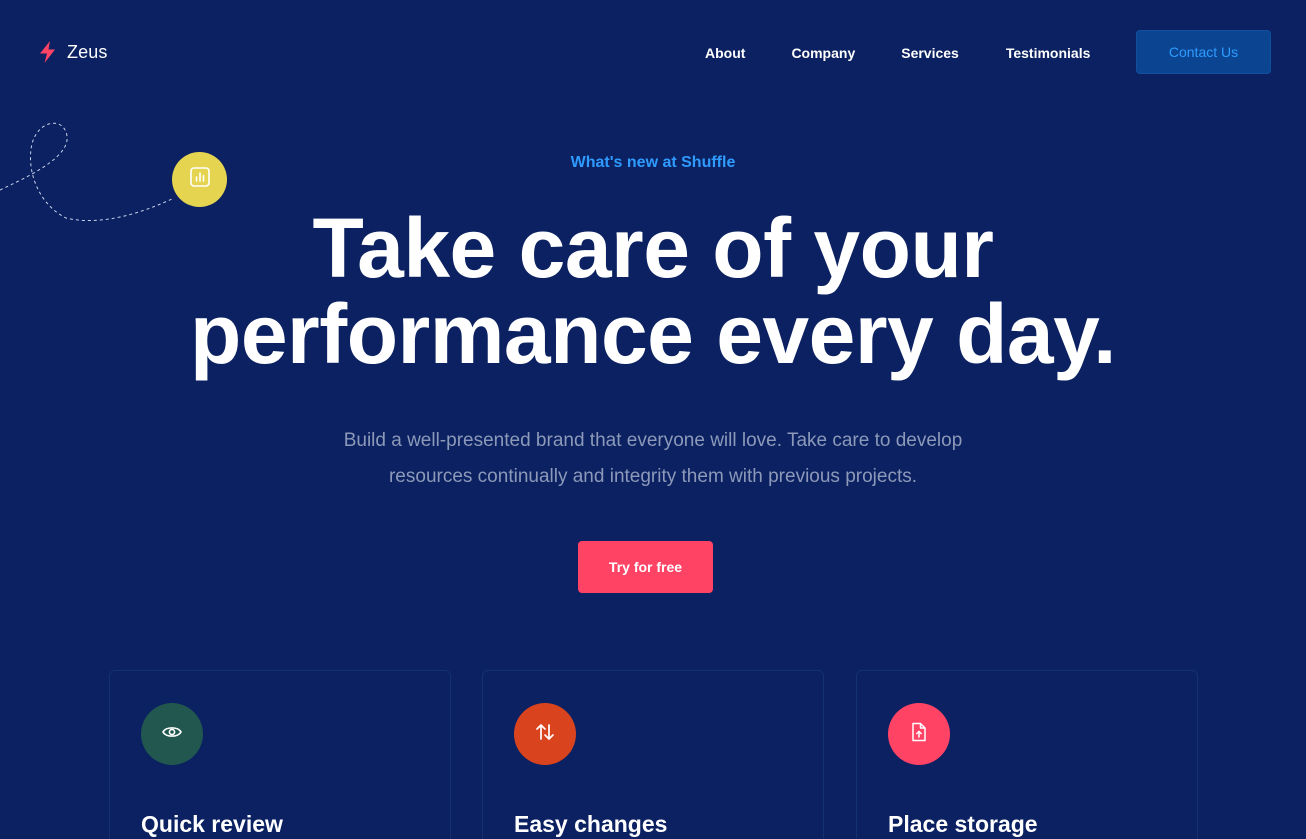 Image resolution: width=1306 pixels, height=839 pixels. What do you see at coordinates (1027, 754) in the screenshot?
I see `feature-card-place-storage: Place storage` at bounding box center [1027, 754].